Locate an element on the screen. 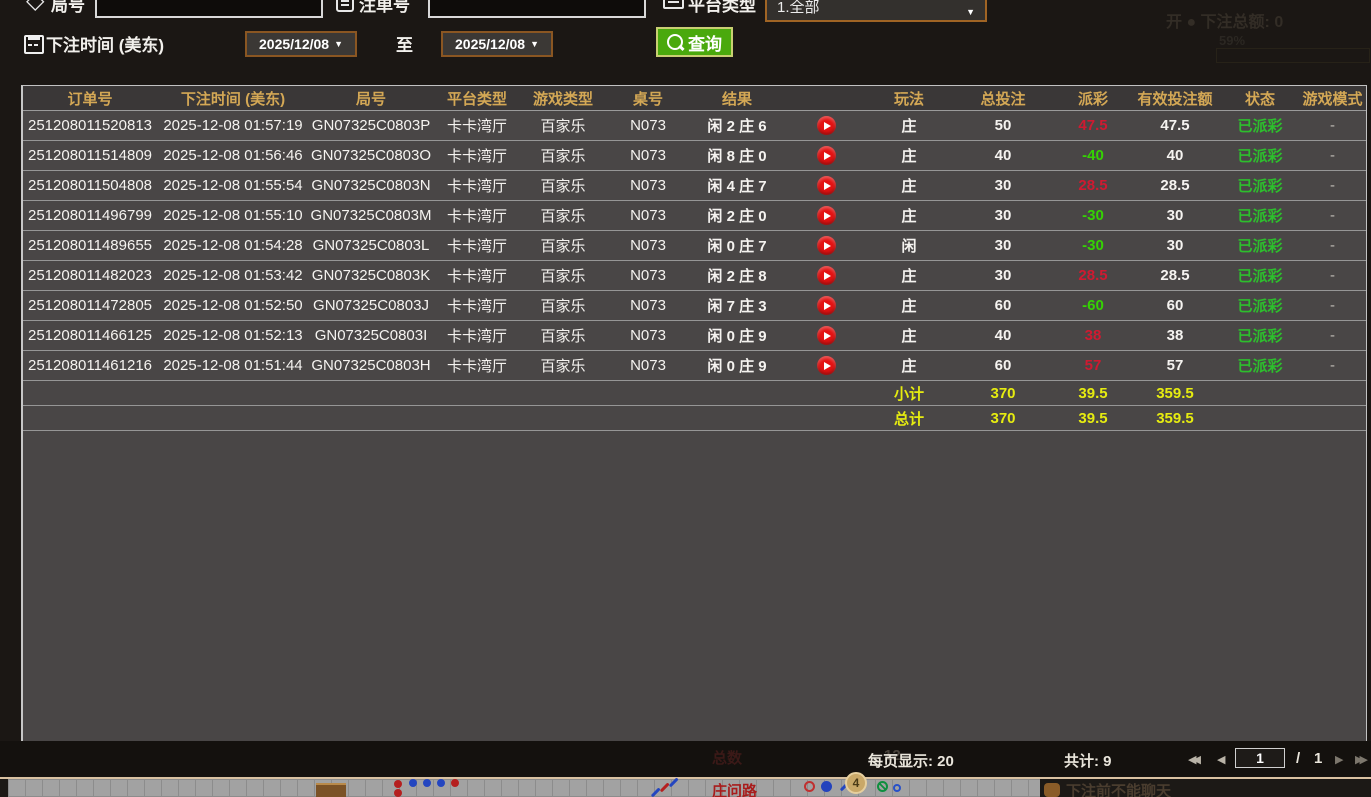 The height and width of the screenshot is (797, 1371). cell-result: 闲 7 庄 3 is located at coordinates (737, 305).